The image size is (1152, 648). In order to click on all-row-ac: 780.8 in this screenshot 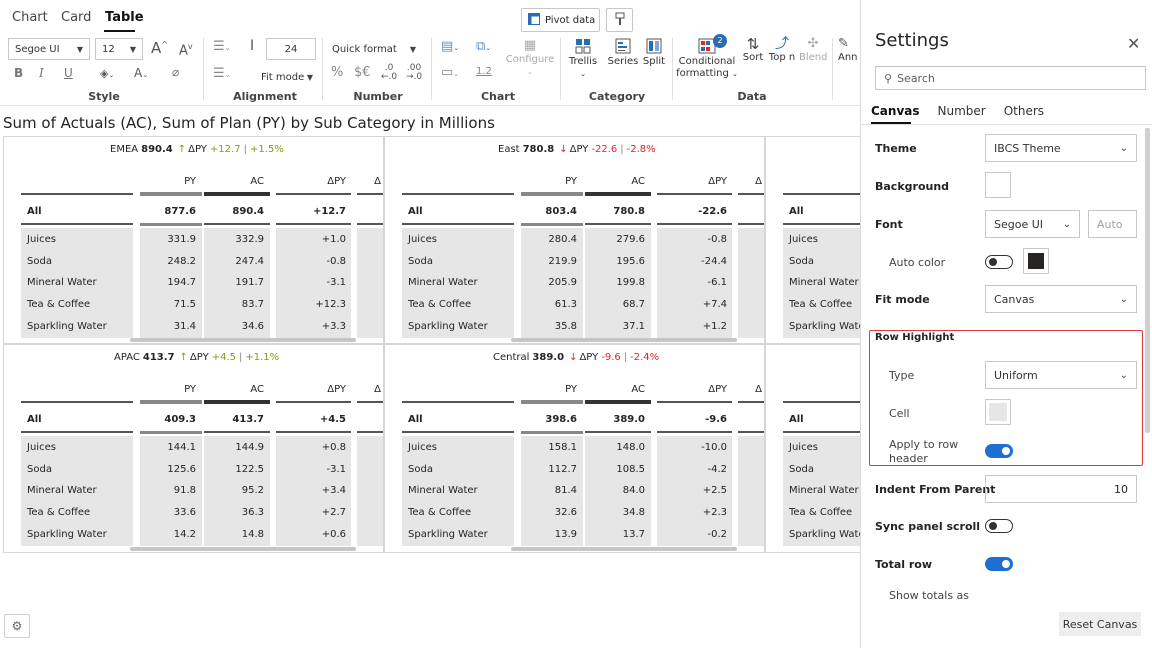, I will do `click(629, 211)`.